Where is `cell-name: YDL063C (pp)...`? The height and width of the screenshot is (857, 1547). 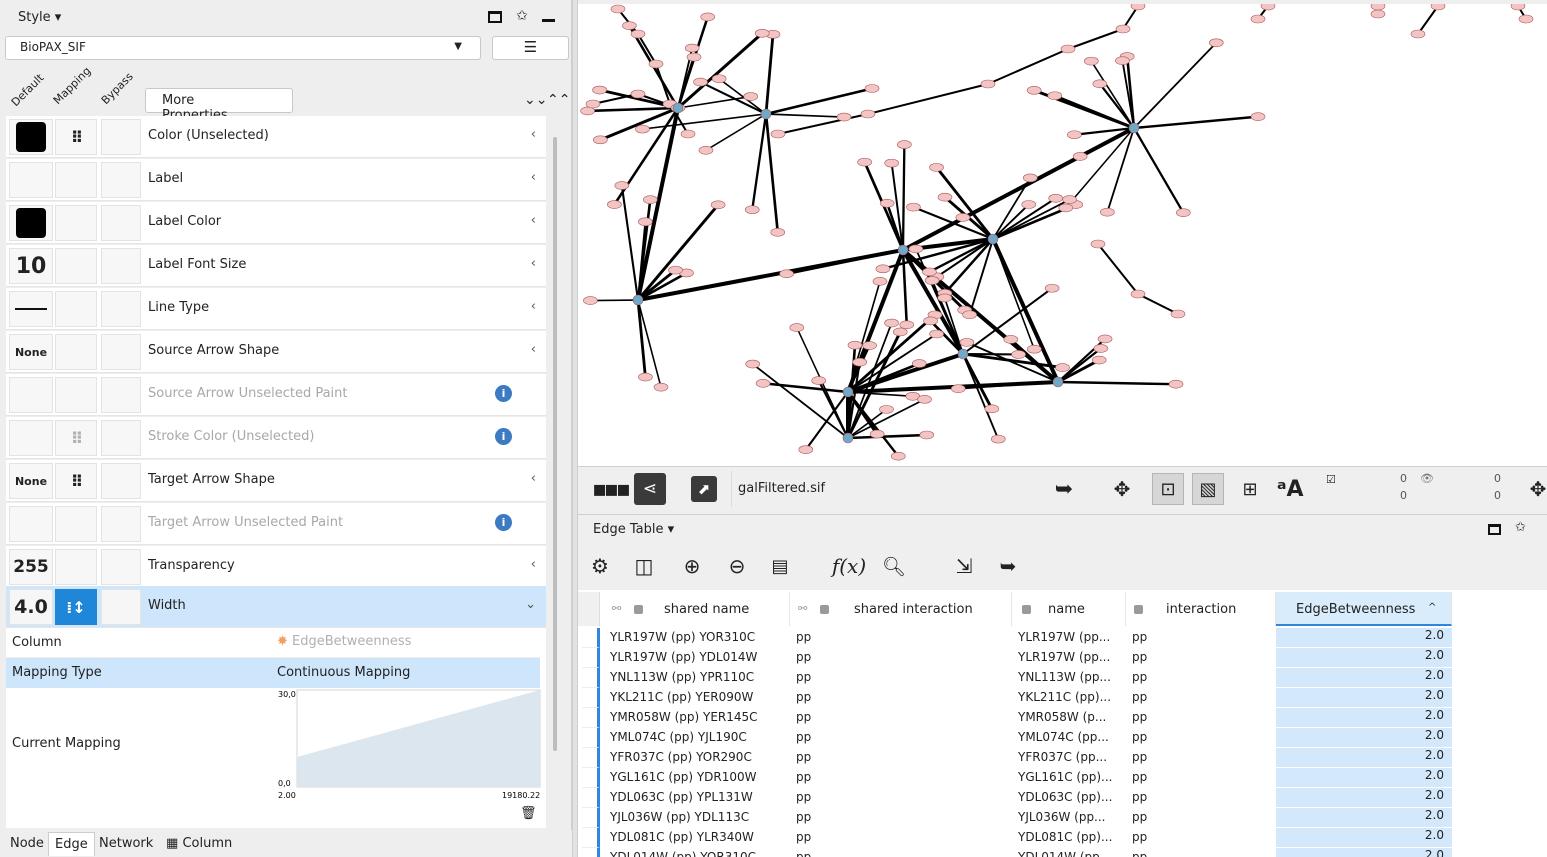 cell-name: YDL063C (pp)... is located at coordinates (1065, 797).